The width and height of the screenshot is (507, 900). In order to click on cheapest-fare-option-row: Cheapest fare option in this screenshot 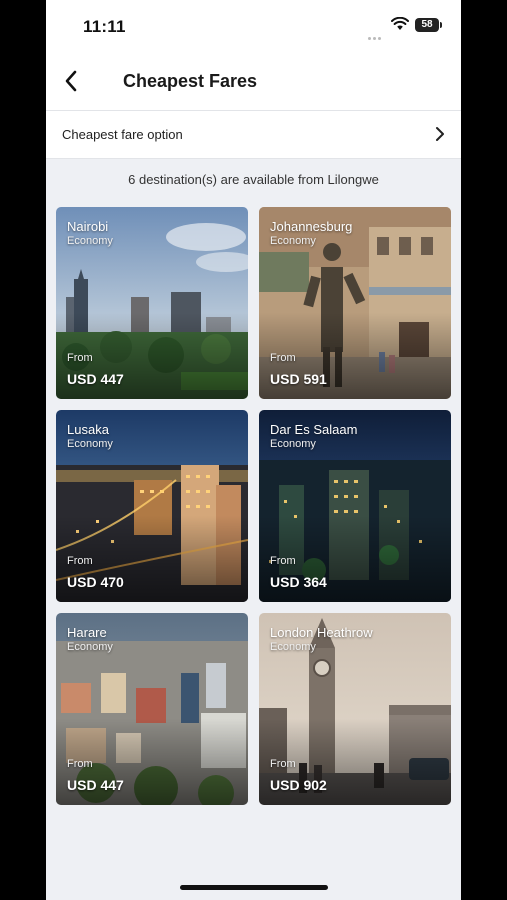, I will do `click(253, 135)`.